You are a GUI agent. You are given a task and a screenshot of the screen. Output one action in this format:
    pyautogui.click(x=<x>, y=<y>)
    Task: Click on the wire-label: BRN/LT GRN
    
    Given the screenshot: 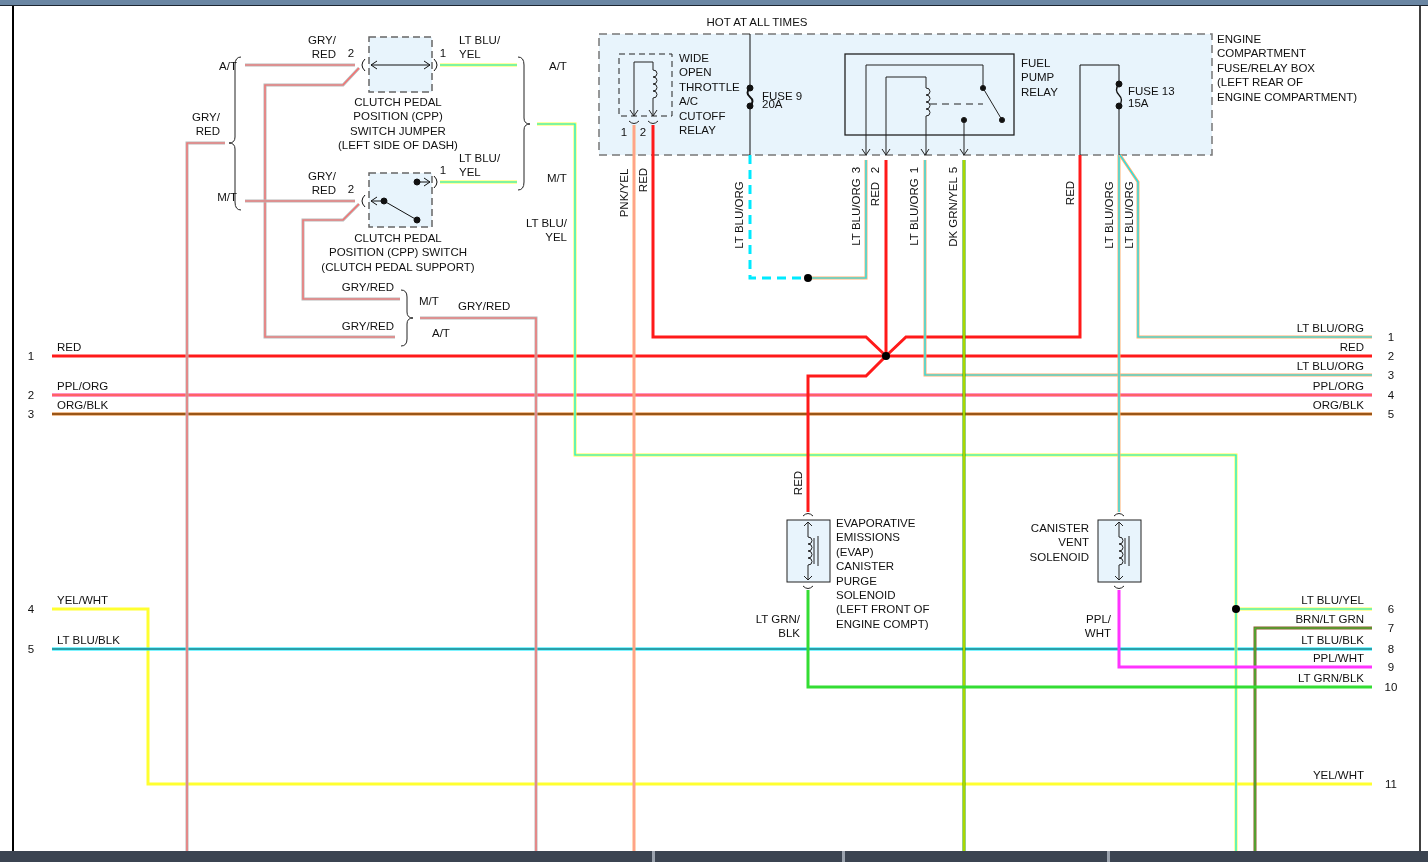 What is the action you would take?
    pyautogui.click(x=1329, y=619)
    